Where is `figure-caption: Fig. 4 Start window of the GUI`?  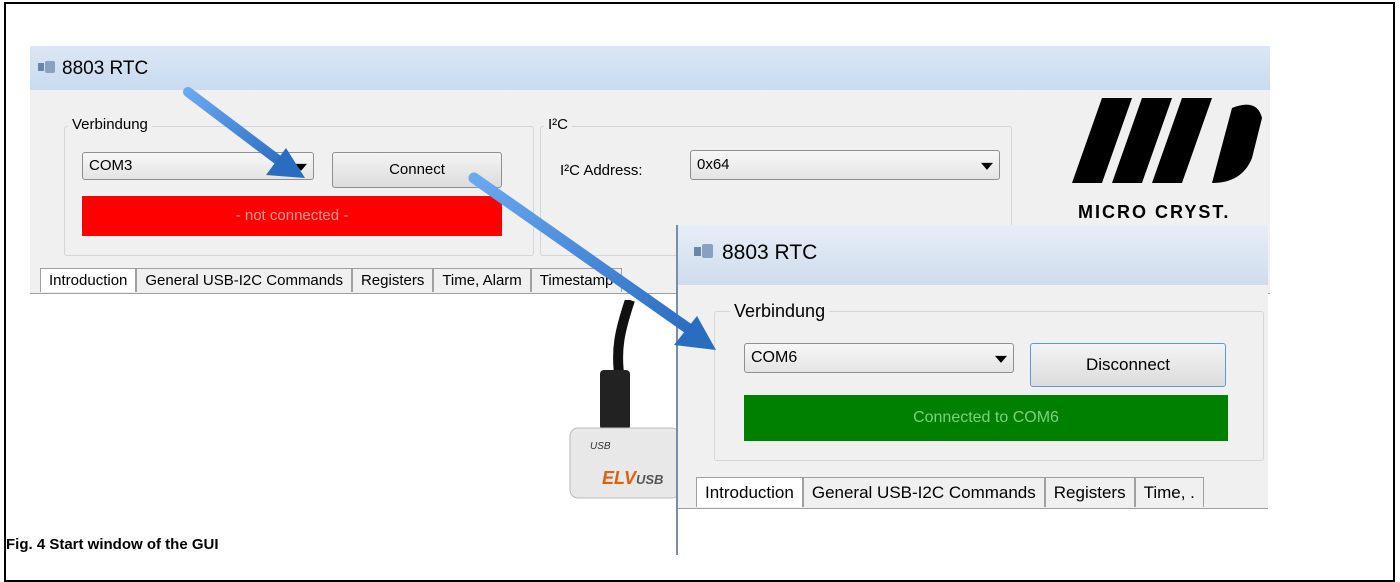 figure-caption: Fig. 4 Start window of the GUI is located at coordinates (112, 544).